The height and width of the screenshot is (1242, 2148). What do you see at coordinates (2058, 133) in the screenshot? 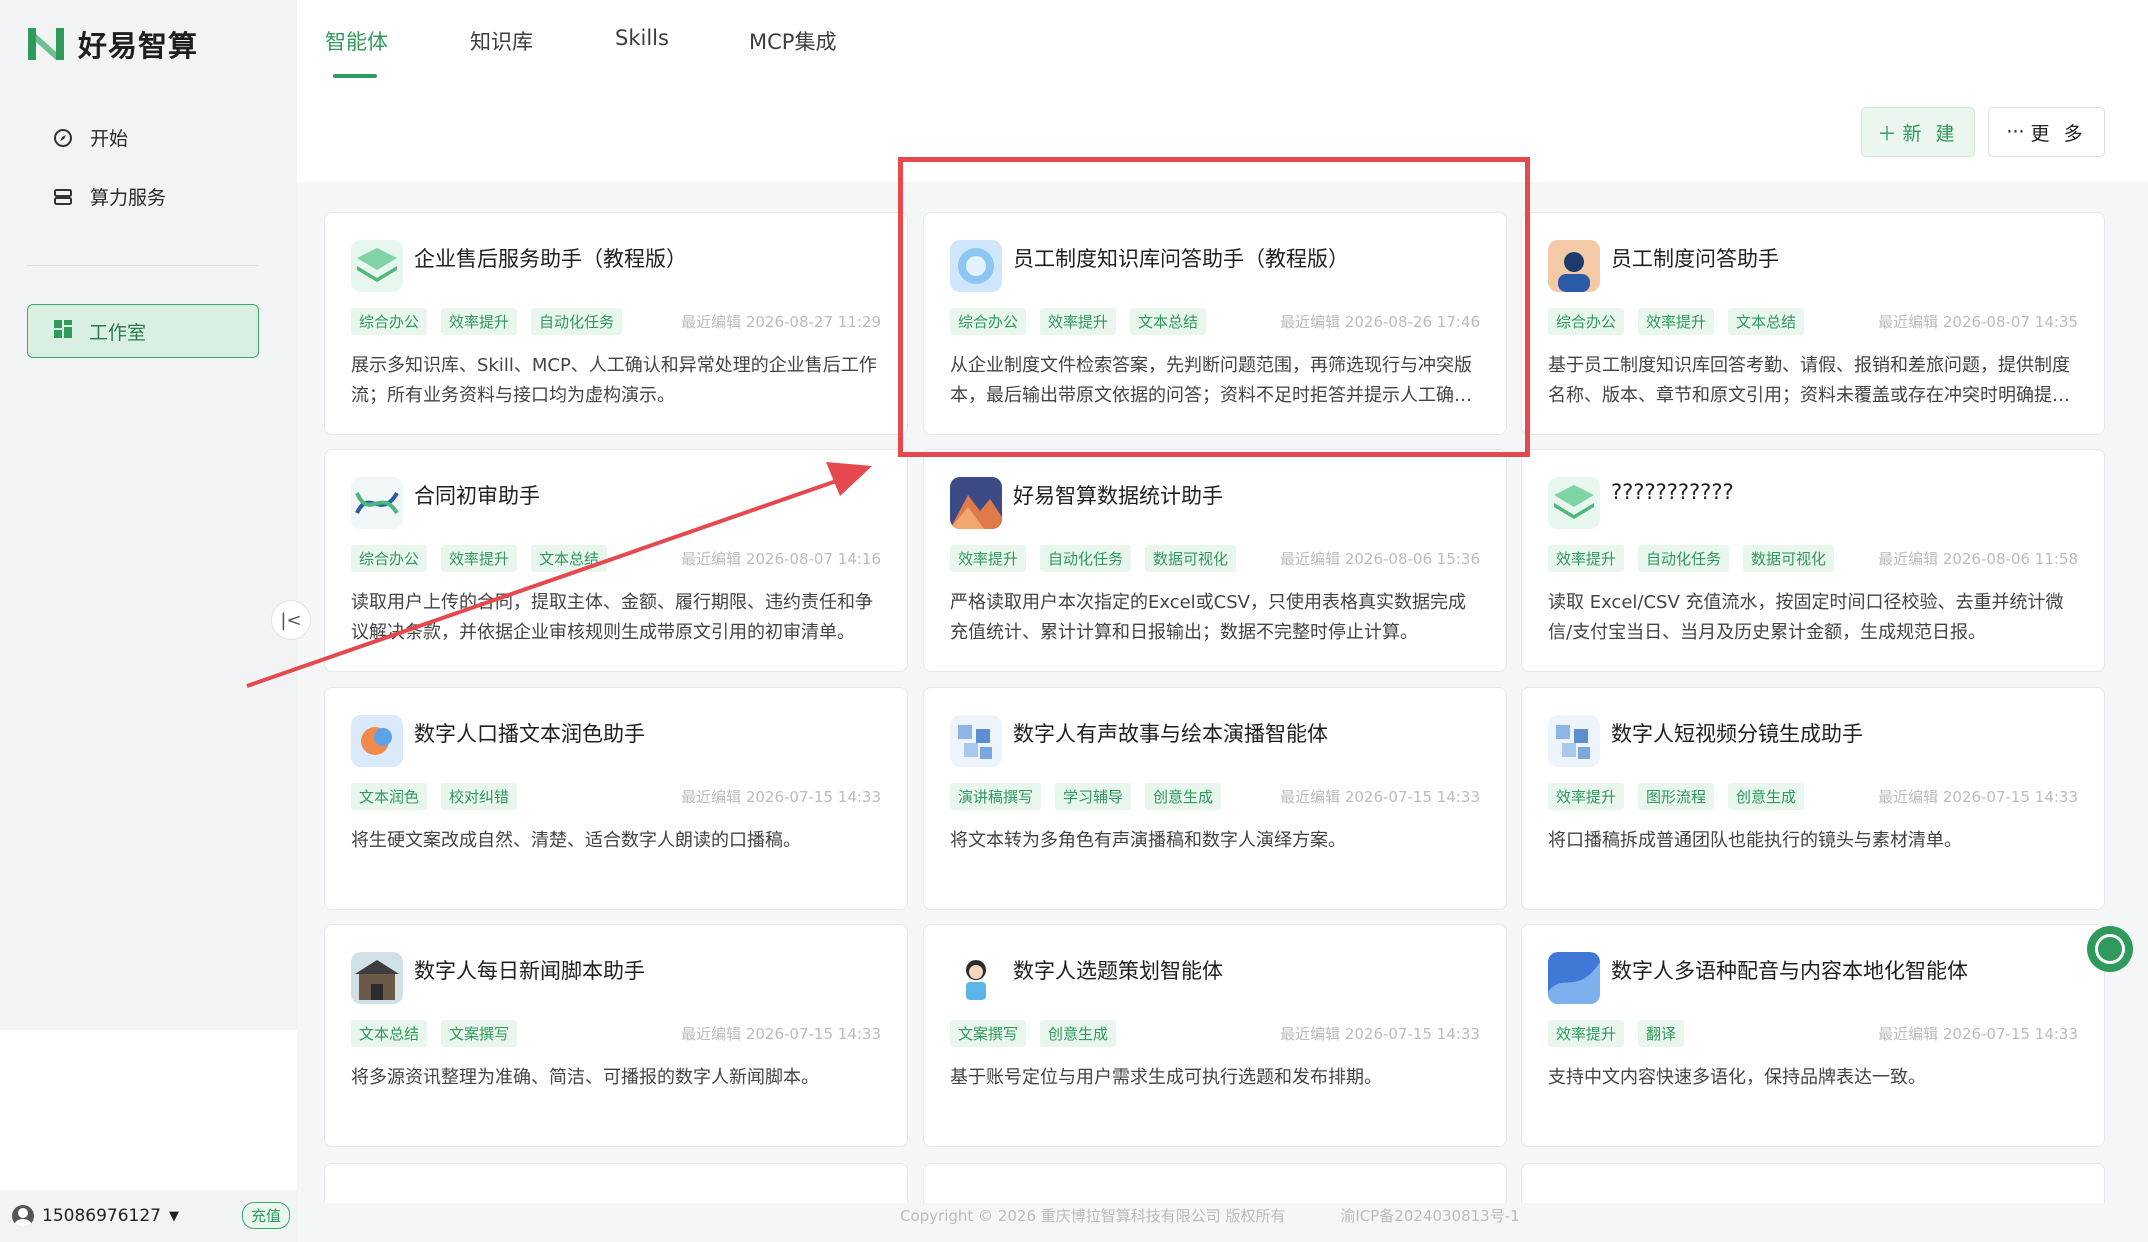
I see `more-button-label: 更 多` at bounding box center [2058, 133].